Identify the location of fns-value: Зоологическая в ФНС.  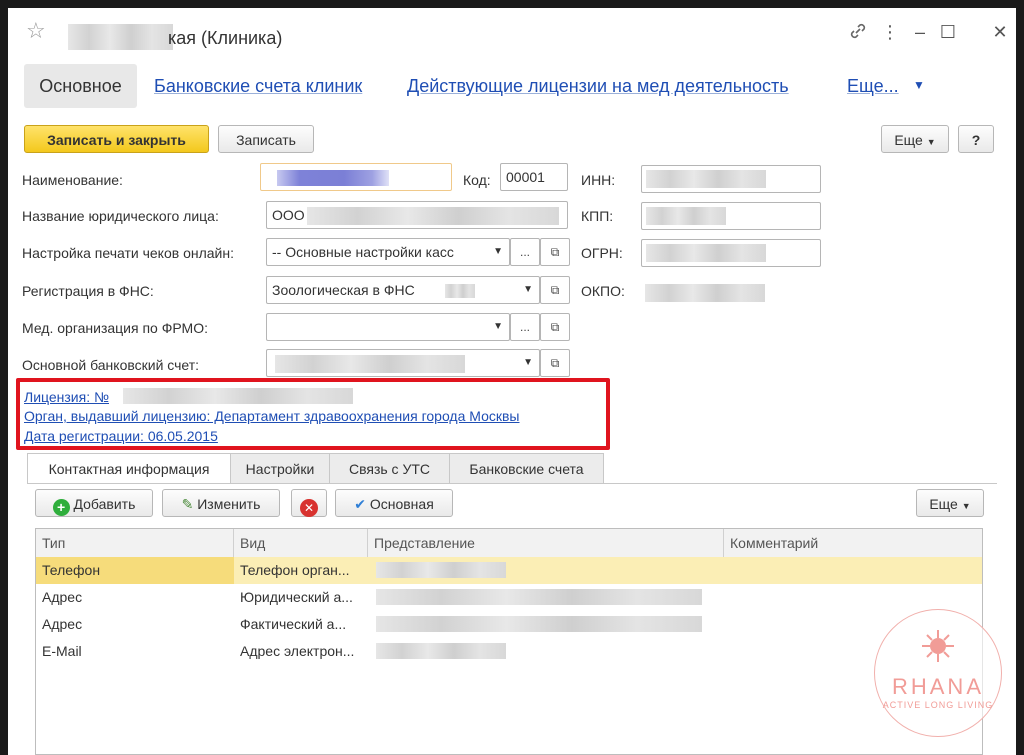
(343, 290).